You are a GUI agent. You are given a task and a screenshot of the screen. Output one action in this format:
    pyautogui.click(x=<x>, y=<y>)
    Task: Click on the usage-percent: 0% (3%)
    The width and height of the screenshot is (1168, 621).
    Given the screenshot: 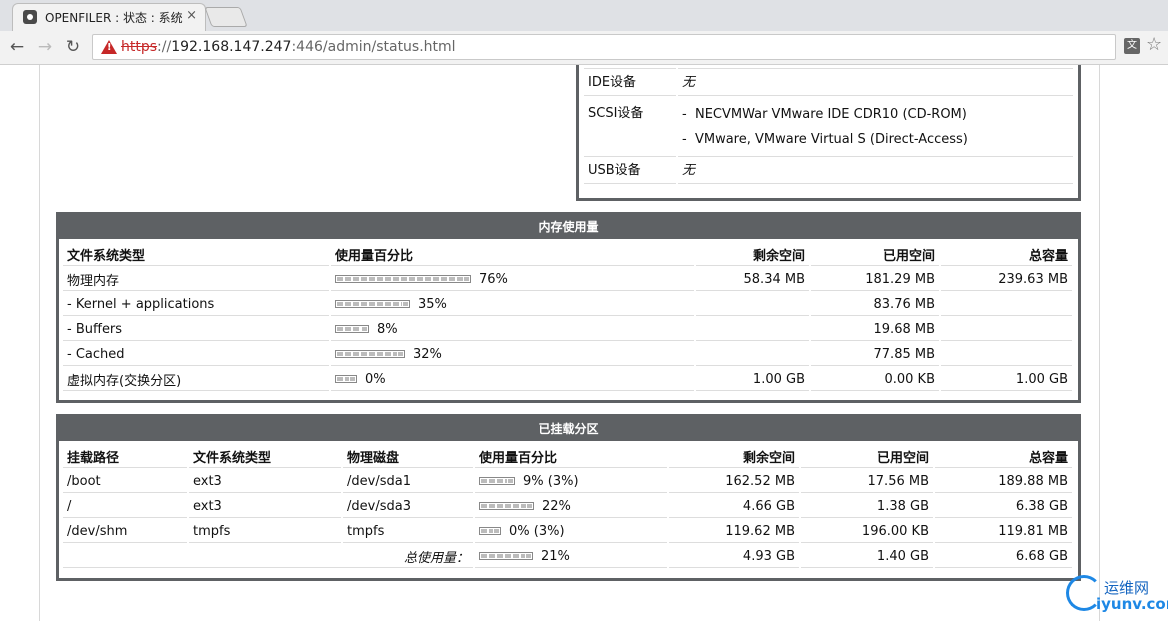 What is the action you would take?
    pyautogui.click(x=537, y=531)
    